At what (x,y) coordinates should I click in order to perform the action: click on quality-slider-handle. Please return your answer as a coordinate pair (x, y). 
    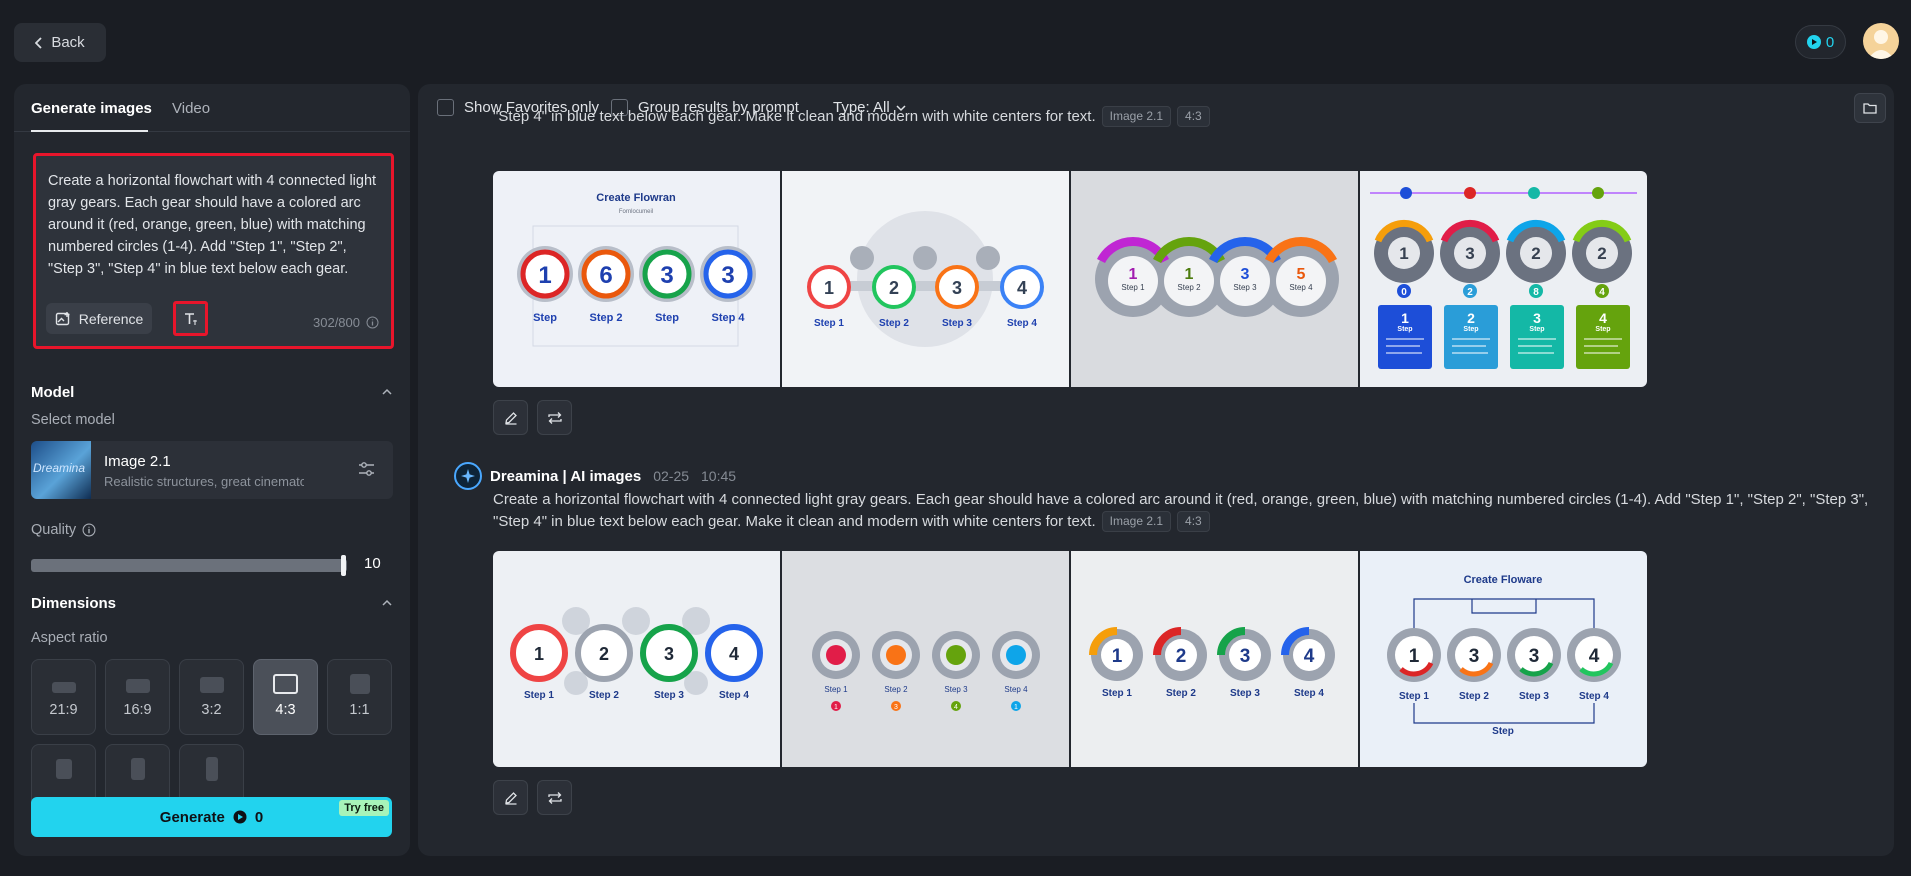
    Looking at the image, I should click on (343, 565).